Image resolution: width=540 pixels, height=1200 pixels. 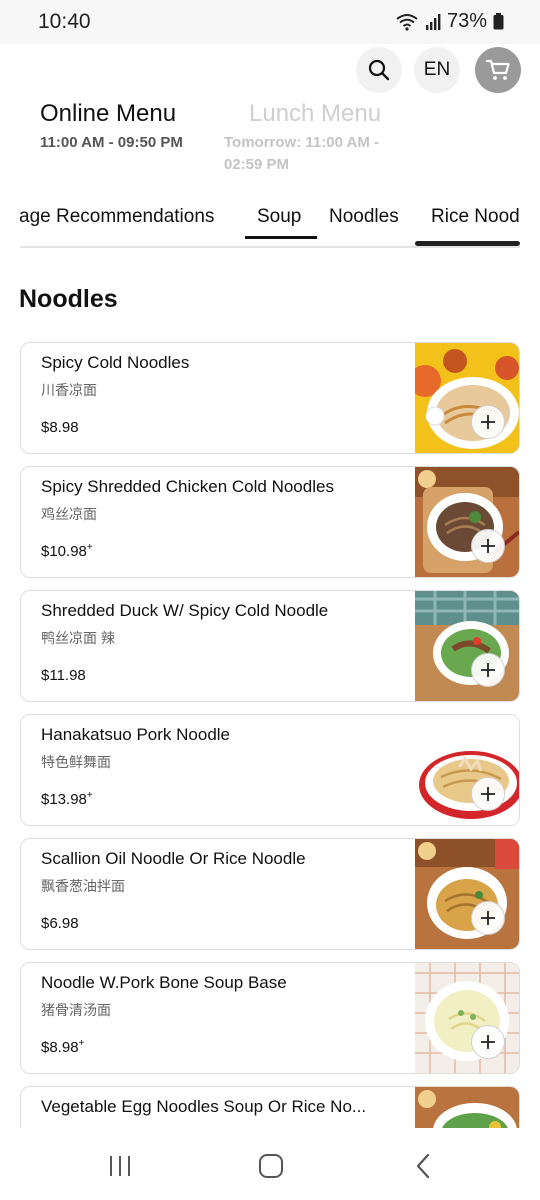 What do you see at coordinates (115, 362) in the screenshot?
I see `item-name: Spicy Cold Noodles` at bounding box center [115, 362].